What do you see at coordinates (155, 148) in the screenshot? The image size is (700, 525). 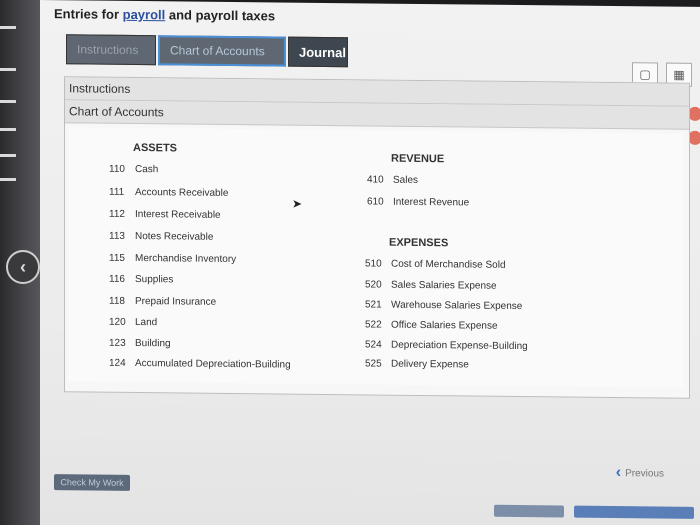 I see `assets-heading: ASSETS` at bounding box center [155, 148].